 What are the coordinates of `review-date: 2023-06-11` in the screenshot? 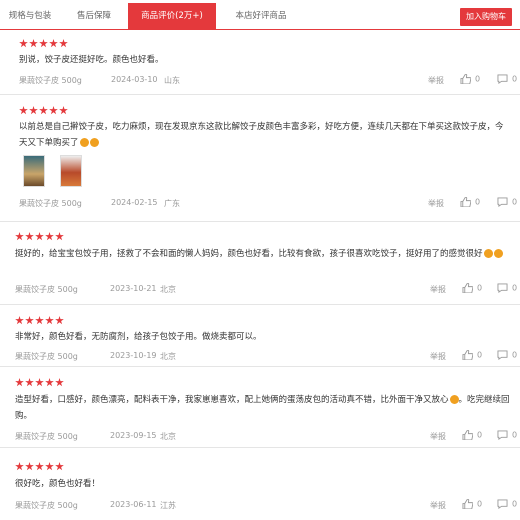 It's located at (133, 504).